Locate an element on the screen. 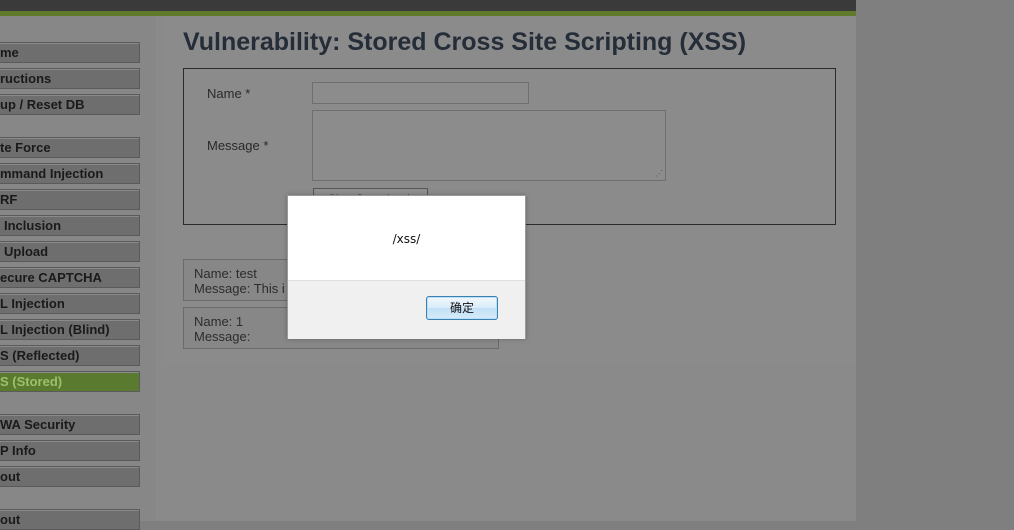 The height and width of the screenshot is (530, 1014). sidebar-item-label: L Injection is located at coordinates (32, 303).